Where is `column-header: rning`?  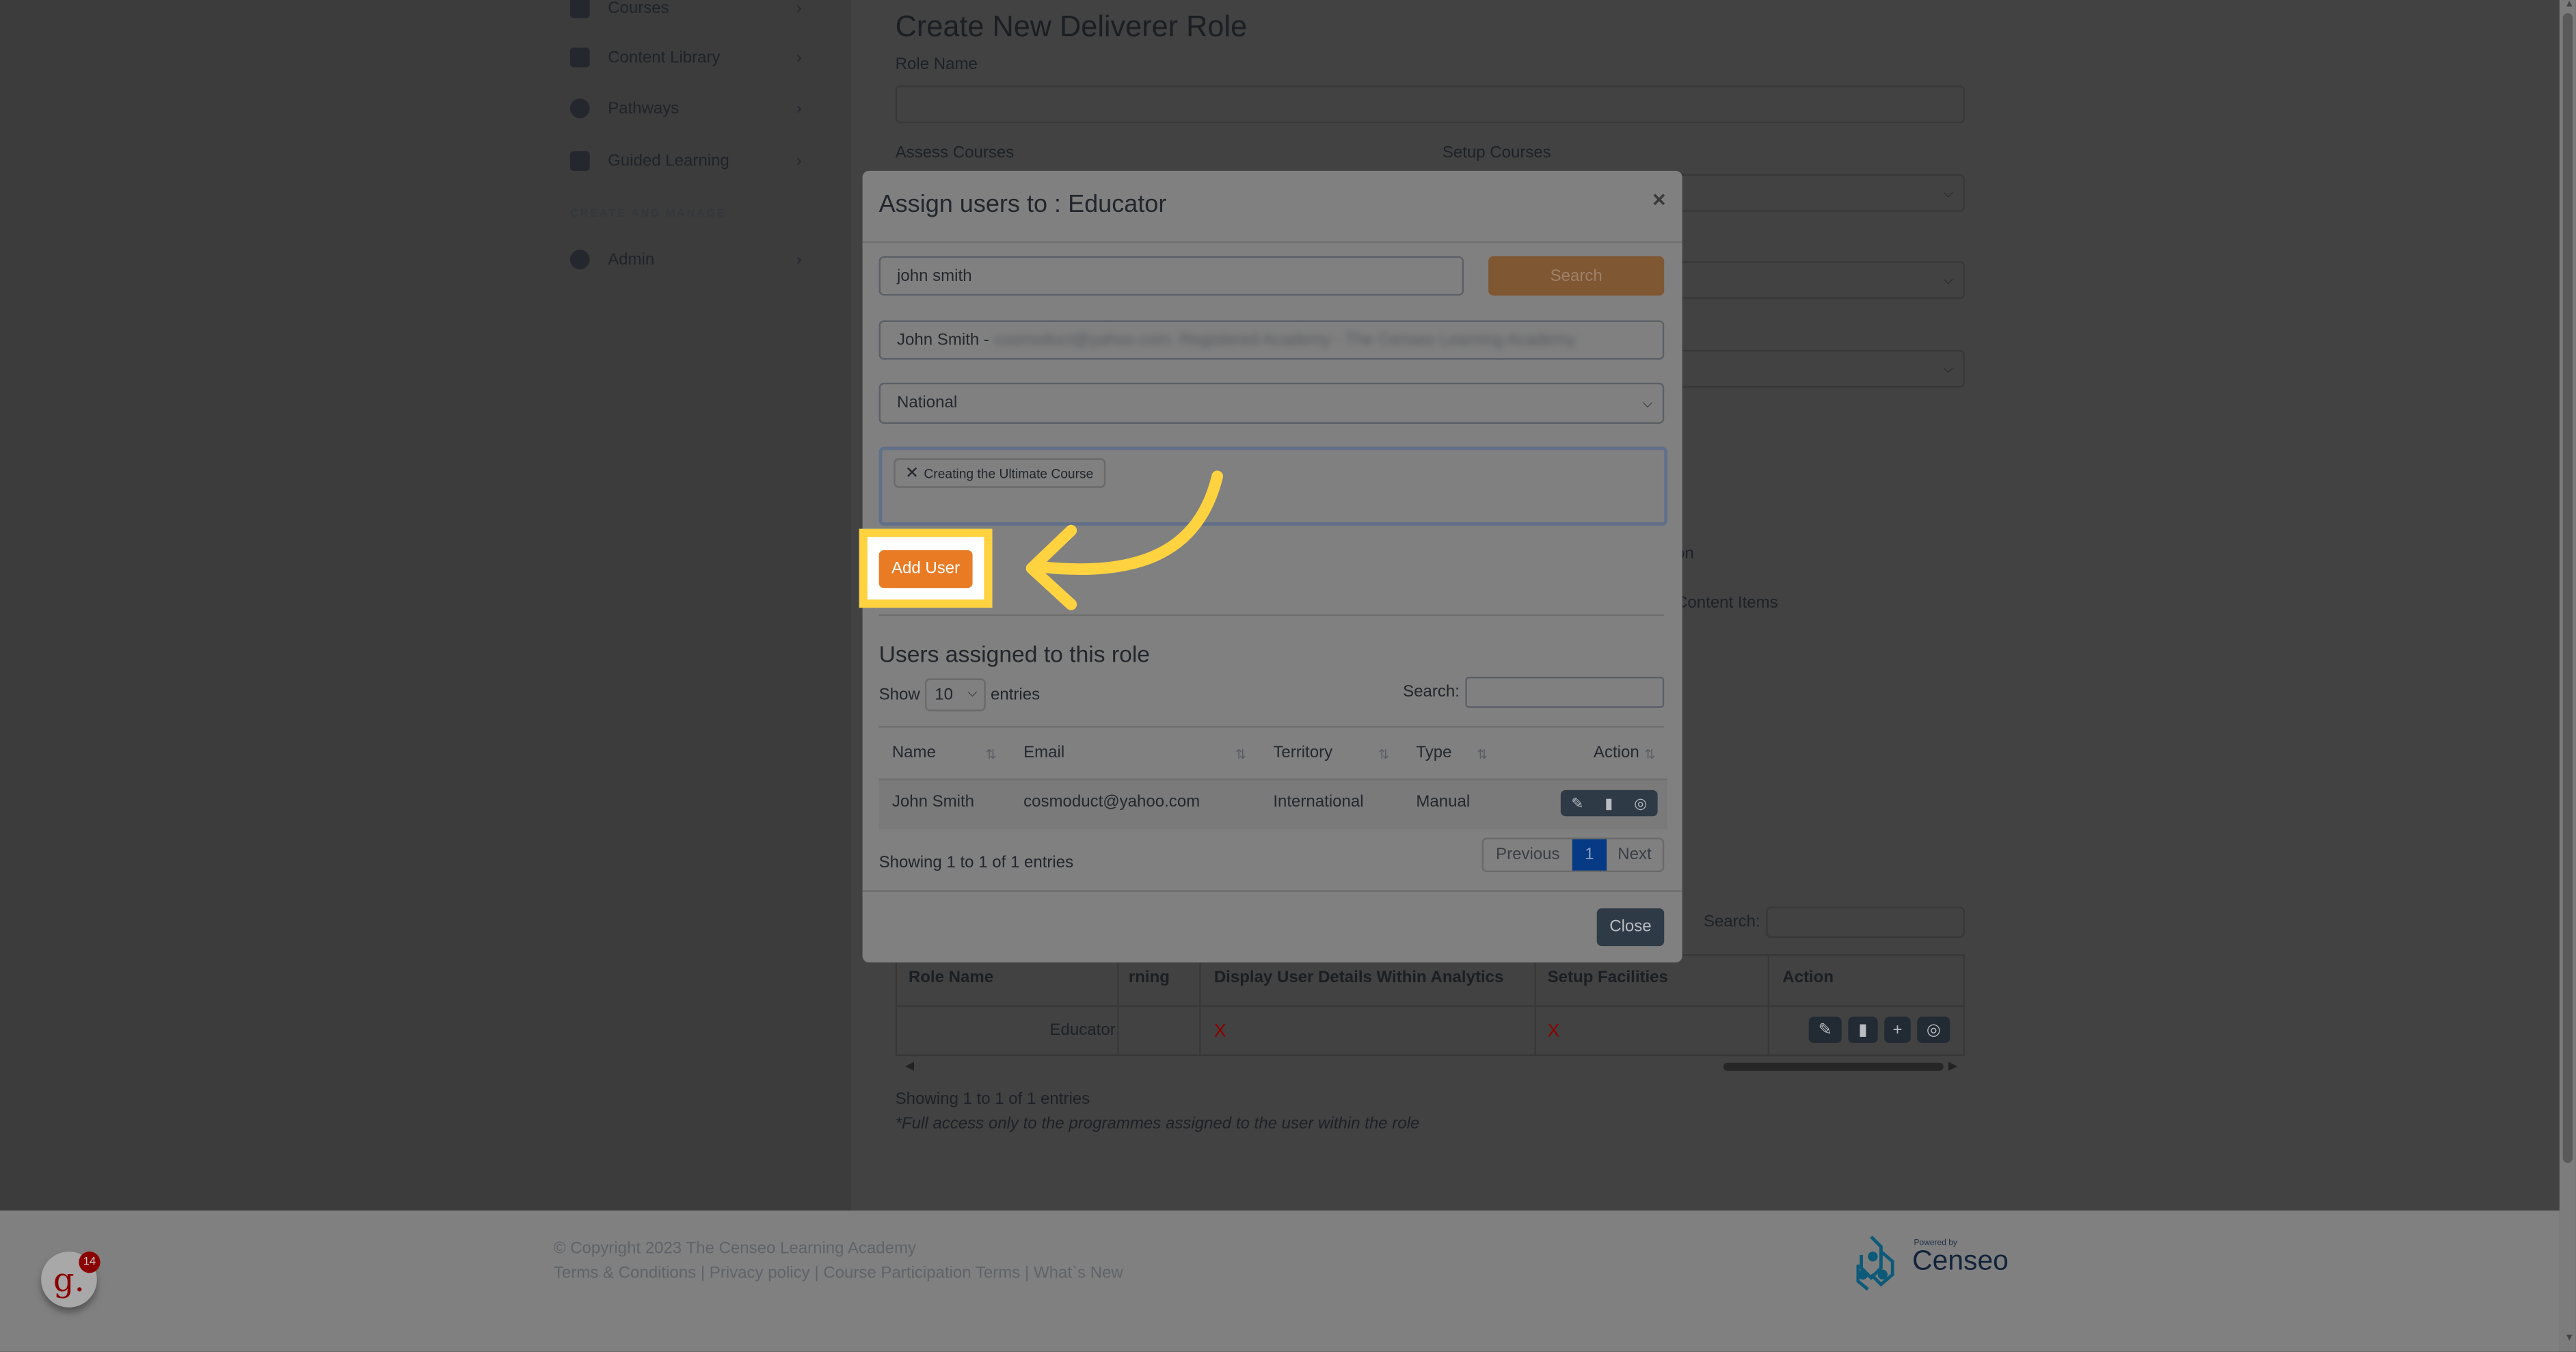 column-header: rning is located at coordinates (1149, 978).